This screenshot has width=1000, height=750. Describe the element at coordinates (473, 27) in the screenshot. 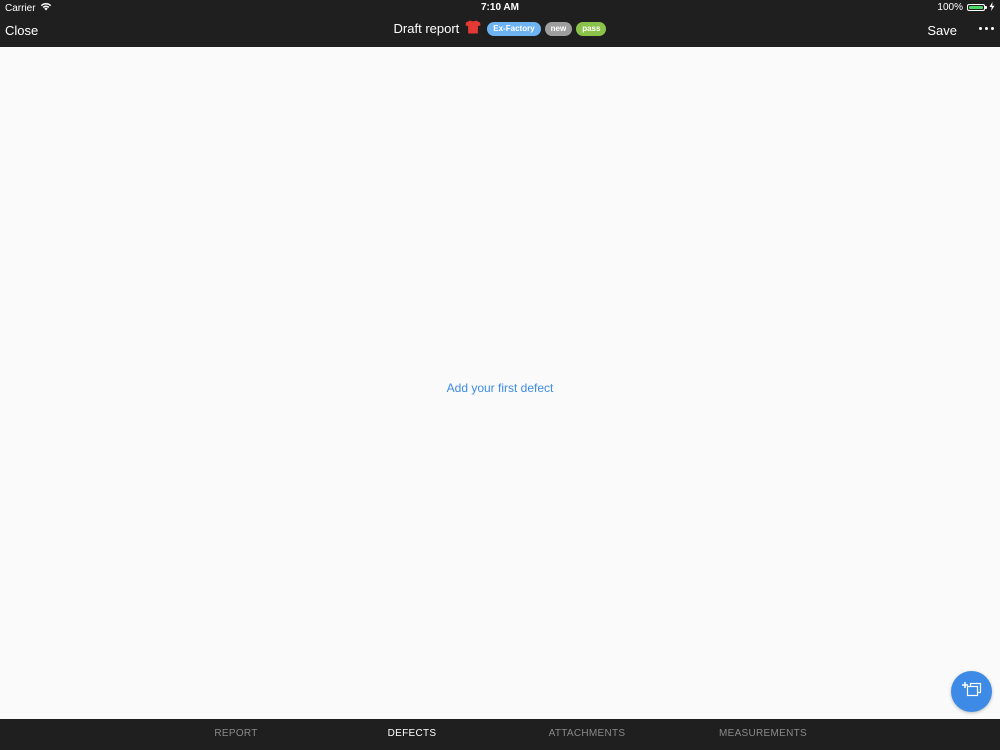

I see `shirt-icon` at that location.